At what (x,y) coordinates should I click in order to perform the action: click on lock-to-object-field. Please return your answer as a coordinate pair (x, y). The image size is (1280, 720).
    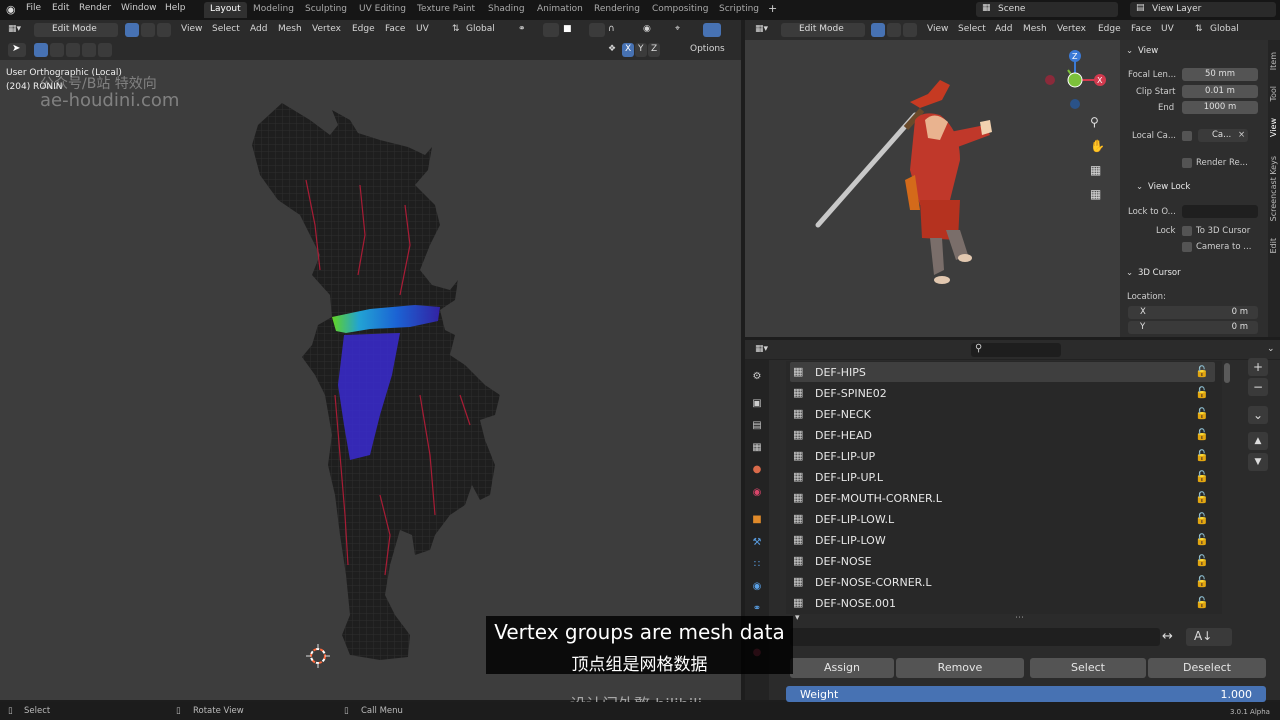
    Looking at the image, I should click on (1220, 211).